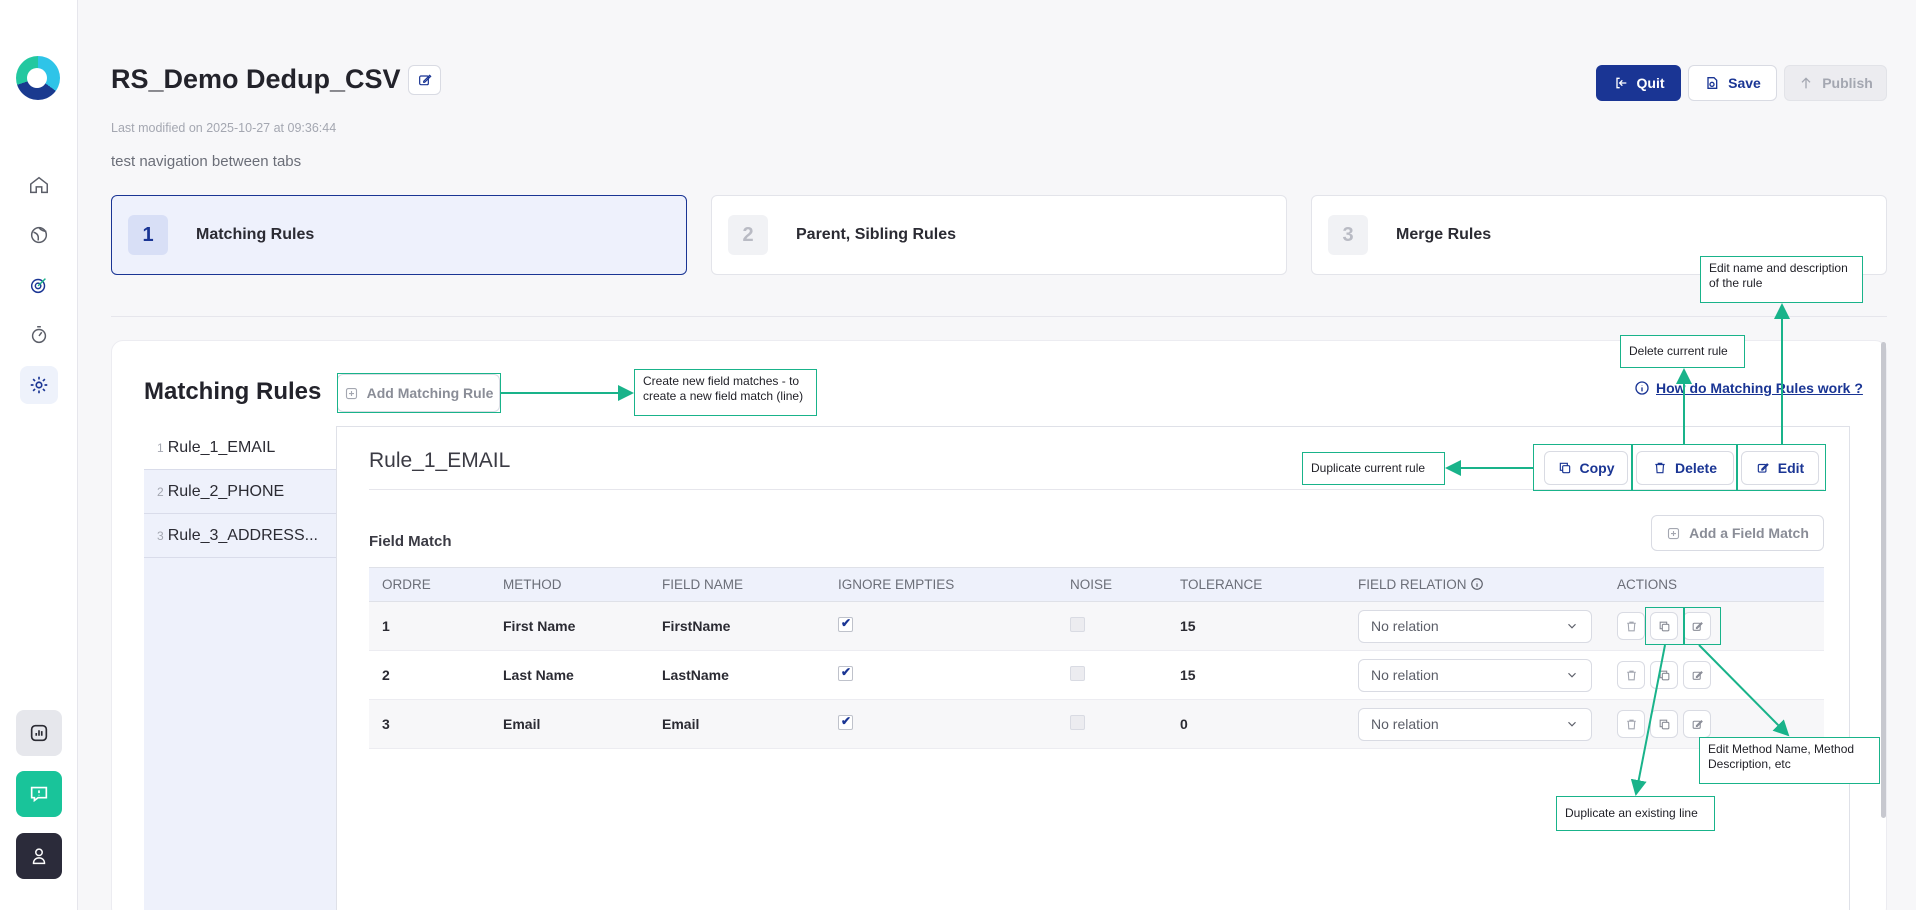 The height and width of the screenshot is (910, 1916). What do you see at coordinates (1638, 83) in the screenshot?
I see `quit-button: Quit` at bounding box center [1638, 83].